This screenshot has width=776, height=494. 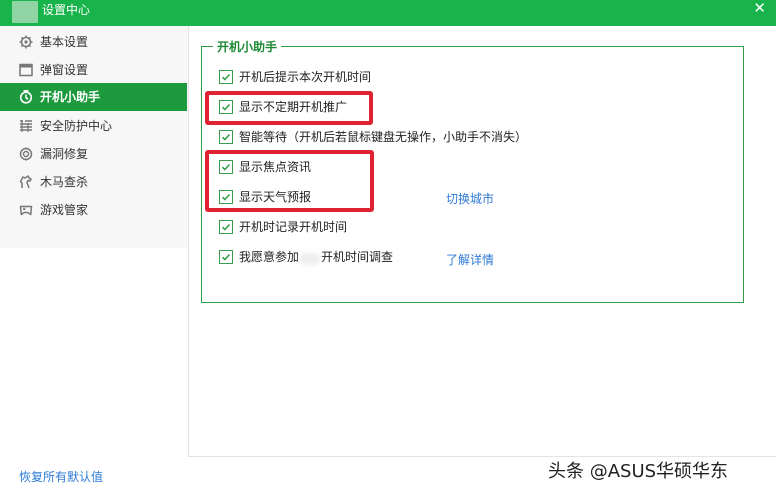 I want to click on sidebar-item-security-center: 安全防护中心, so click(x=93, y=126).